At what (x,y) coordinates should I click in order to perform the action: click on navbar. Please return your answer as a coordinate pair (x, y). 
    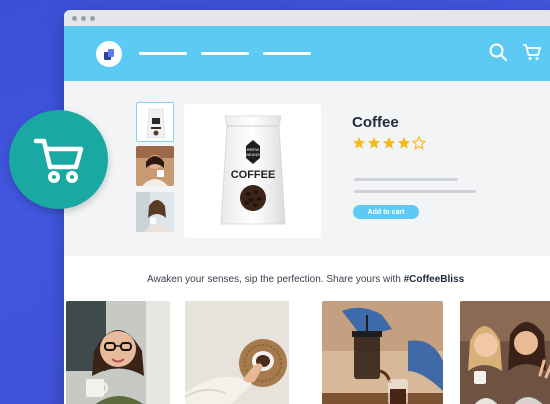
    Looking at the image, I should click on (307, 53).